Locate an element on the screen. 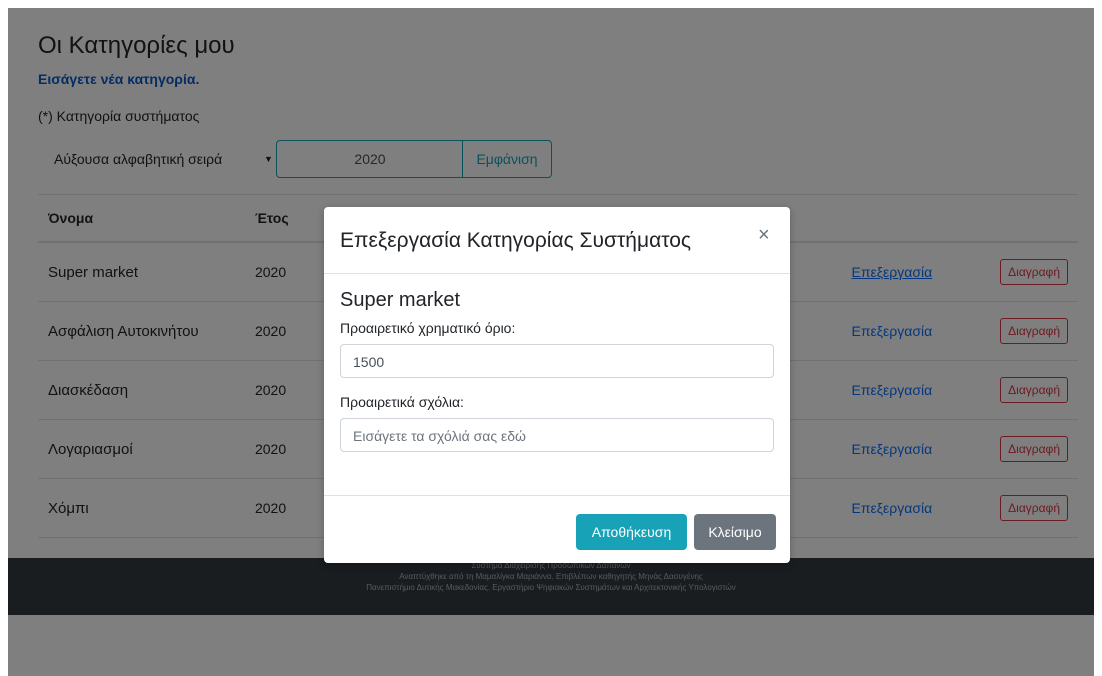 The height and width of the screenshot is (676, 1102). close-icon: × is located at coordinates (764, 235).